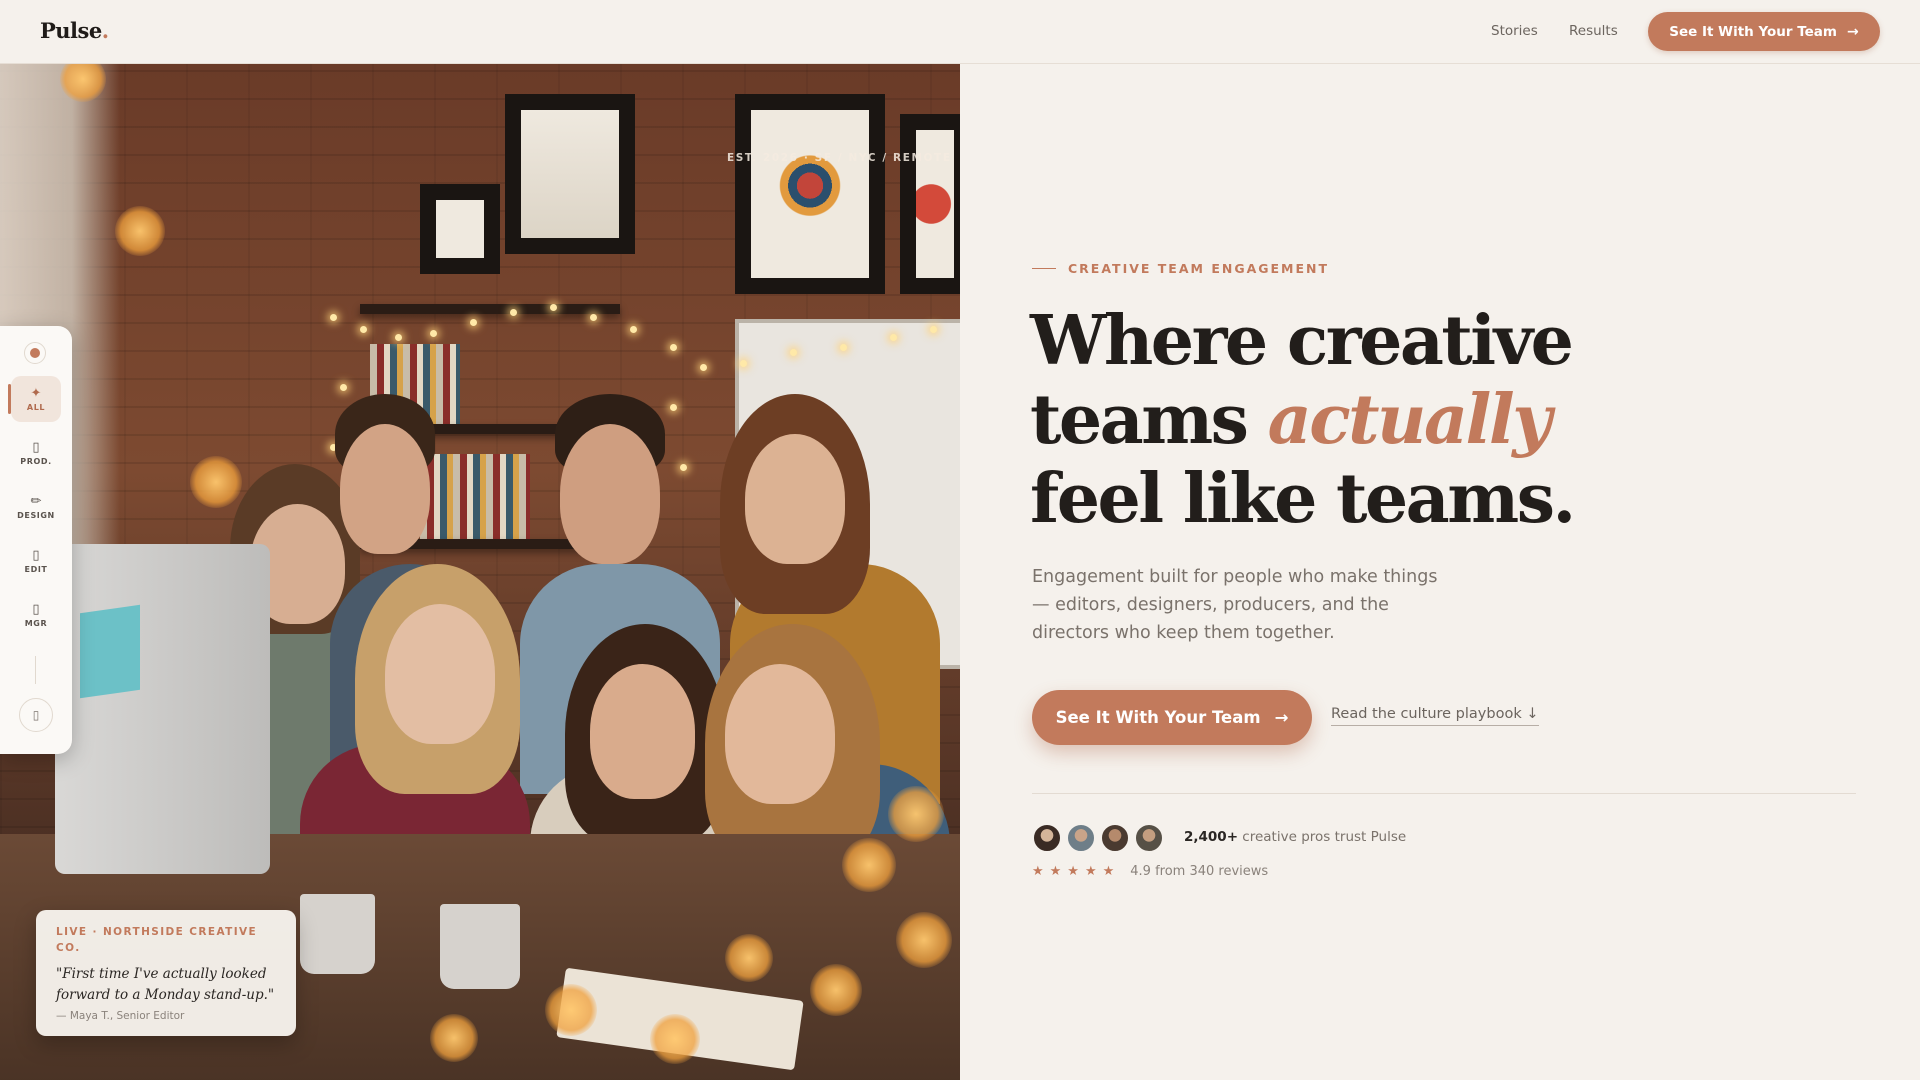 The image size is (1920, 1080). I want to click on rail-item-all: ✦ ALL, so click(34, 399).